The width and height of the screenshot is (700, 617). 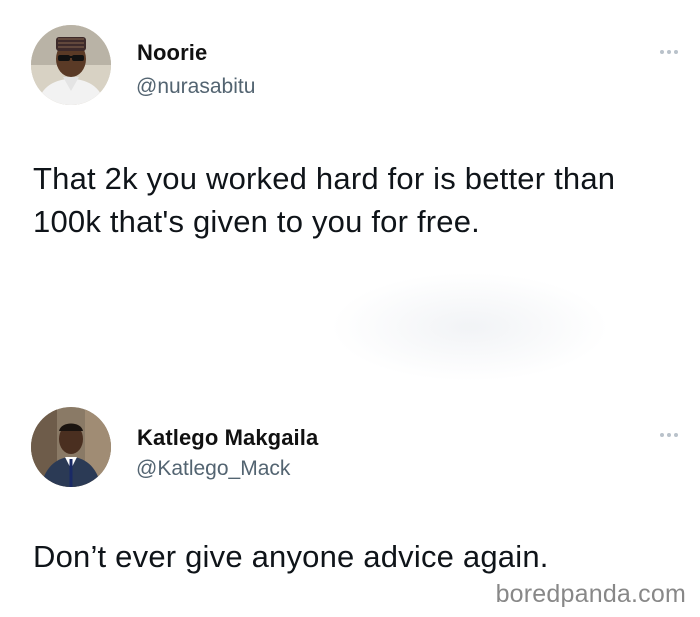 What do you see at coordinates (590, 594) in the screenshot?
I see `watermark: boredpanda.com` at bounding box center [590, 594].